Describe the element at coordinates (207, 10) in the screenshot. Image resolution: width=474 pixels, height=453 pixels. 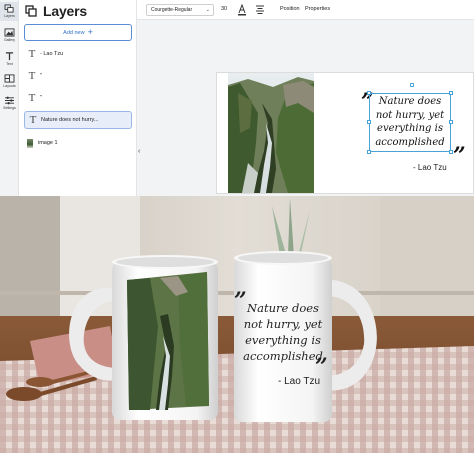
I see `chevron-down-icon: ⌄` at that location.